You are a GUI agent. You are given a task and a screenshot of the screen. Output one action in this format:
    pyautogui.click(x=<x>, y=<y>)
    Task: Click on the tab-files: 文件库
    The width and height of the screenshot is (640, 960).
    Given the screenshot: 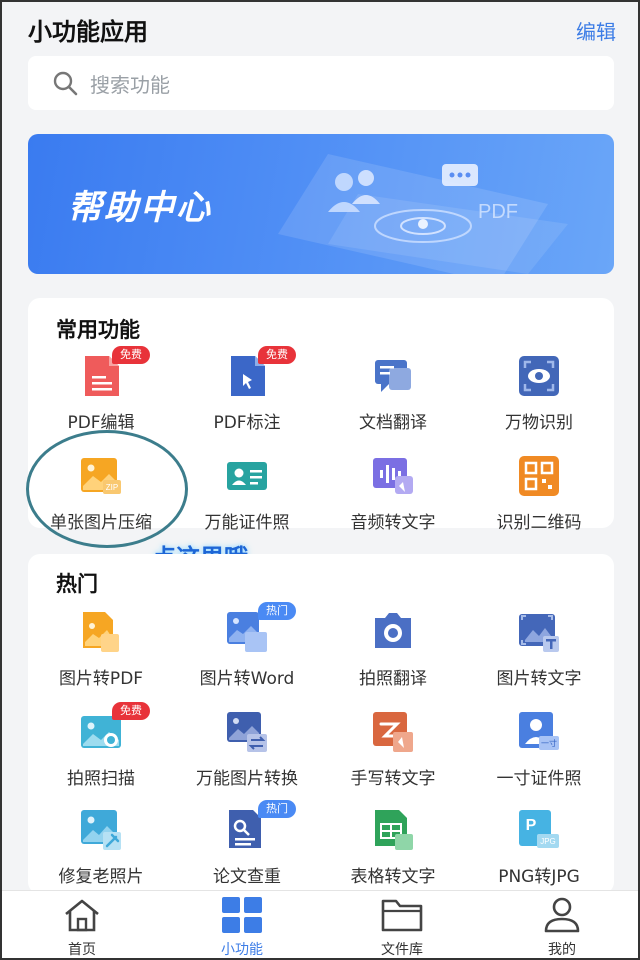 What is the action you would take?
    pyautogui.click(x=402, y=928)
    